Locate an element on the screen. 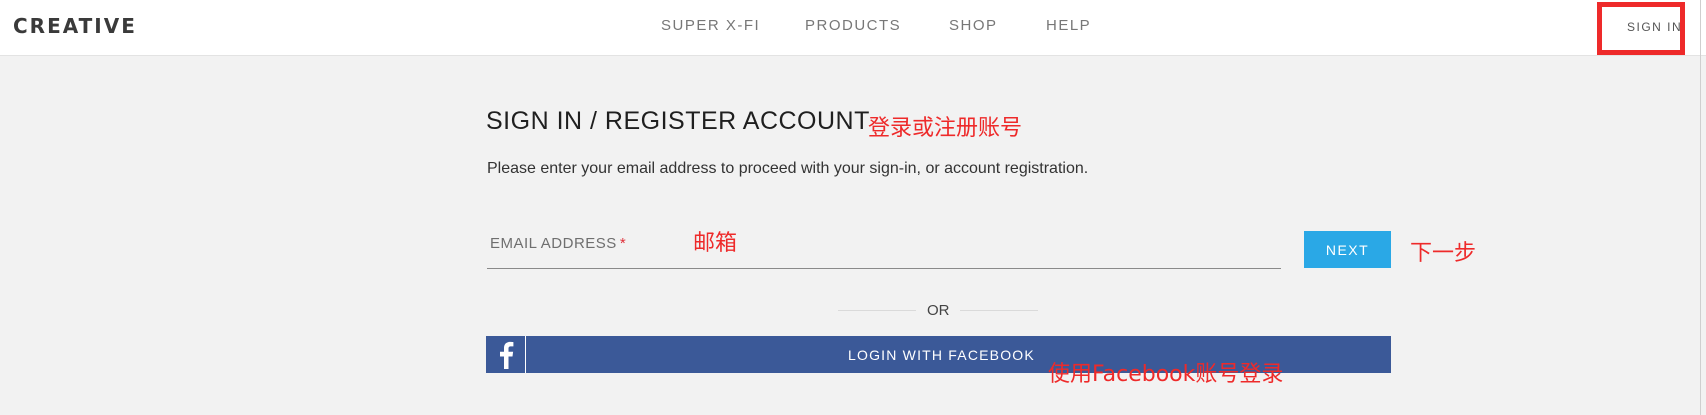 This screenshot has width=1706, height=415. nav-item-super-x-fi: SUPER X-FI is located at coordinates (710, 25).